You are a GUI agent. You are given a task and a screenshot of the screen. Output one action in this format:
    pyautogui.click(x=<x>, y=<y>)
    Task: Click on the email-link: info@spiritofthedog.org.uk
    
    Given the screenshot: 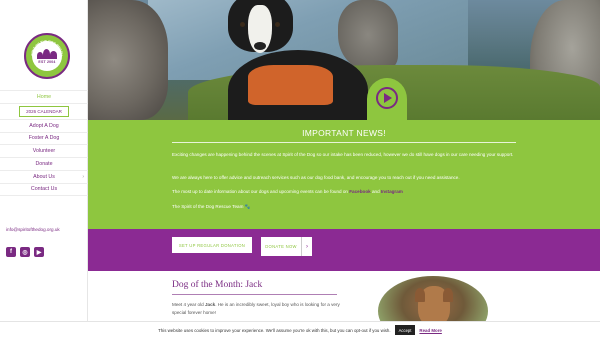 What is the action you would take?
    pyautogui.click(x=33, y=229)
    